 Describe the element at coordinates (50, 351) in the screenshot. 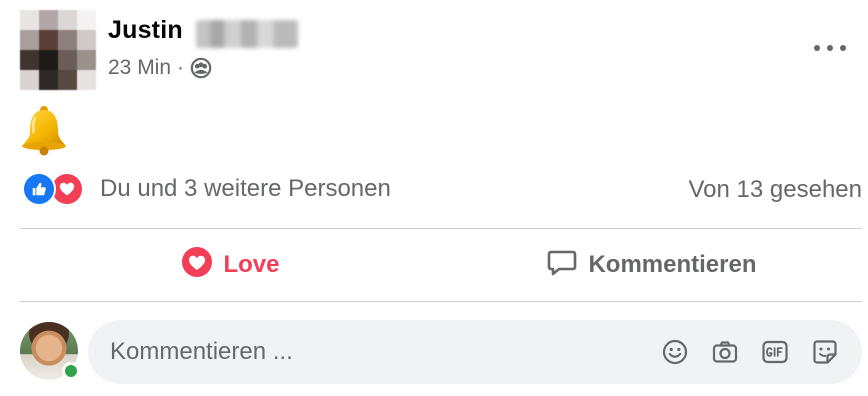

I see `current-user-avatar` at that location.